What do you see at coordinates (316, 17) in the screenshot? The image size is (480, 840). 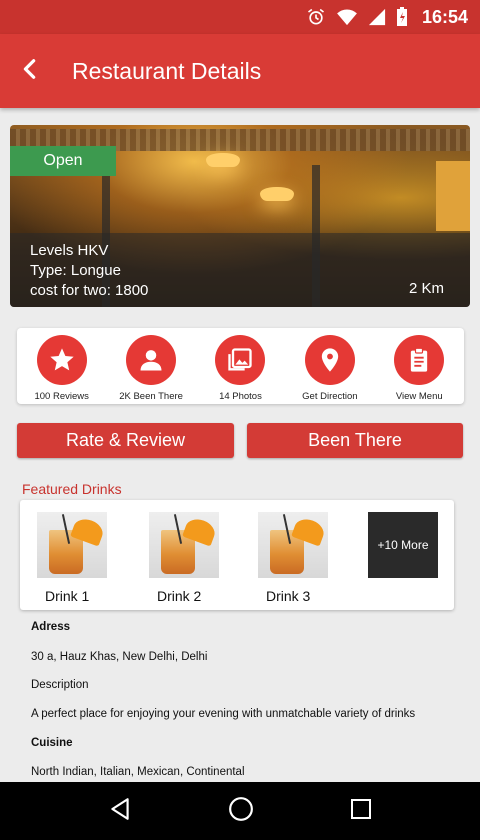 I see `alarm-icon` at bounding box center [316, 17].